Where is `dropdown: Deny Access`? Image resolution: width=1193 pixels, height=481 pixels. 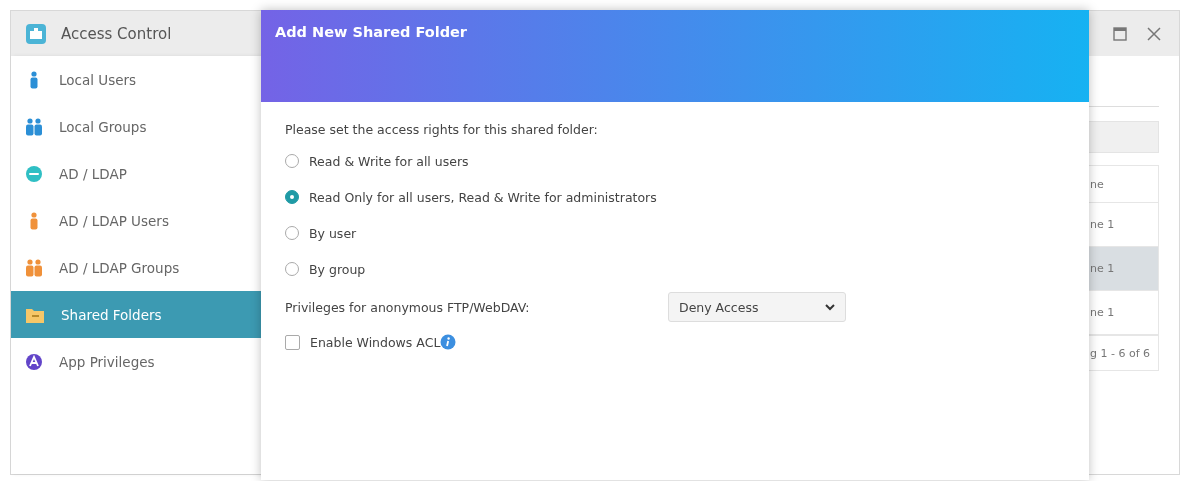
dropdown: Deny Access is located at coordinates (757, 307).